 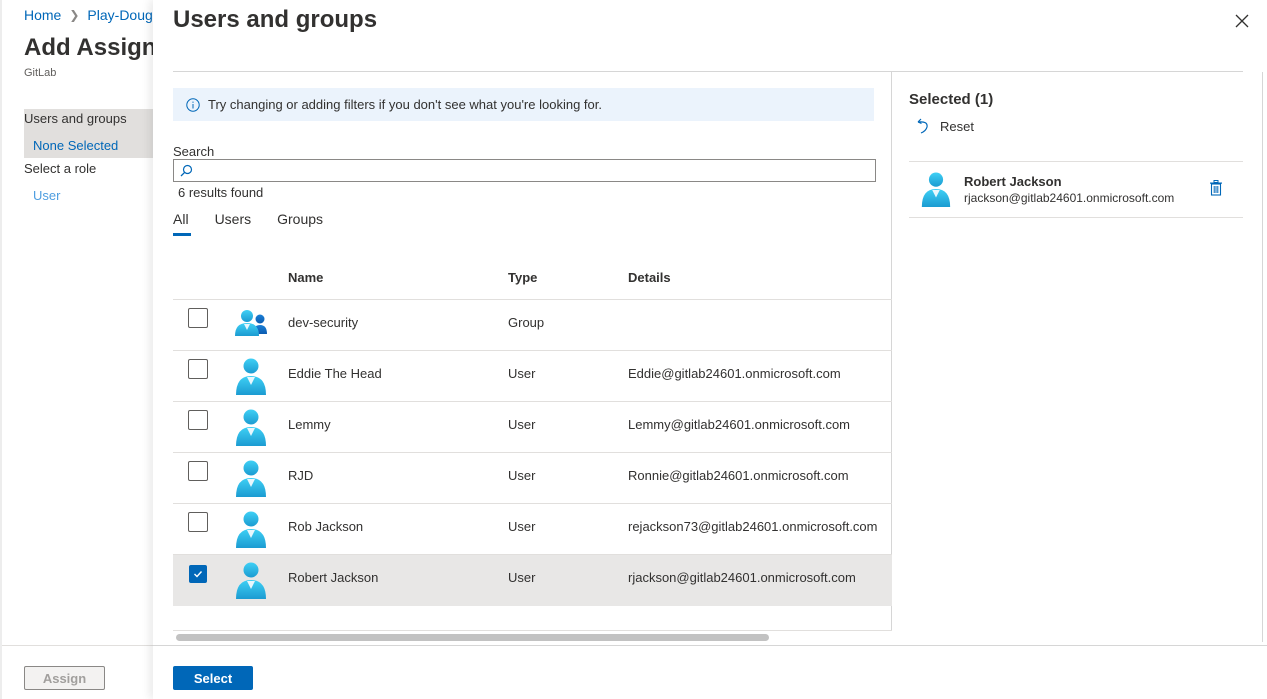 I want to click on column-header-name: Name, so click(x=305, y=277).